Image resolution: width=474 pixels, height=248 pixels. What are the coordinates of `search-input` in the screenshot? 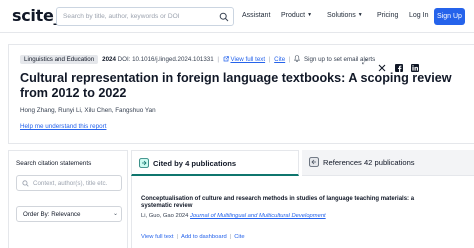 It's located at (138, 16).